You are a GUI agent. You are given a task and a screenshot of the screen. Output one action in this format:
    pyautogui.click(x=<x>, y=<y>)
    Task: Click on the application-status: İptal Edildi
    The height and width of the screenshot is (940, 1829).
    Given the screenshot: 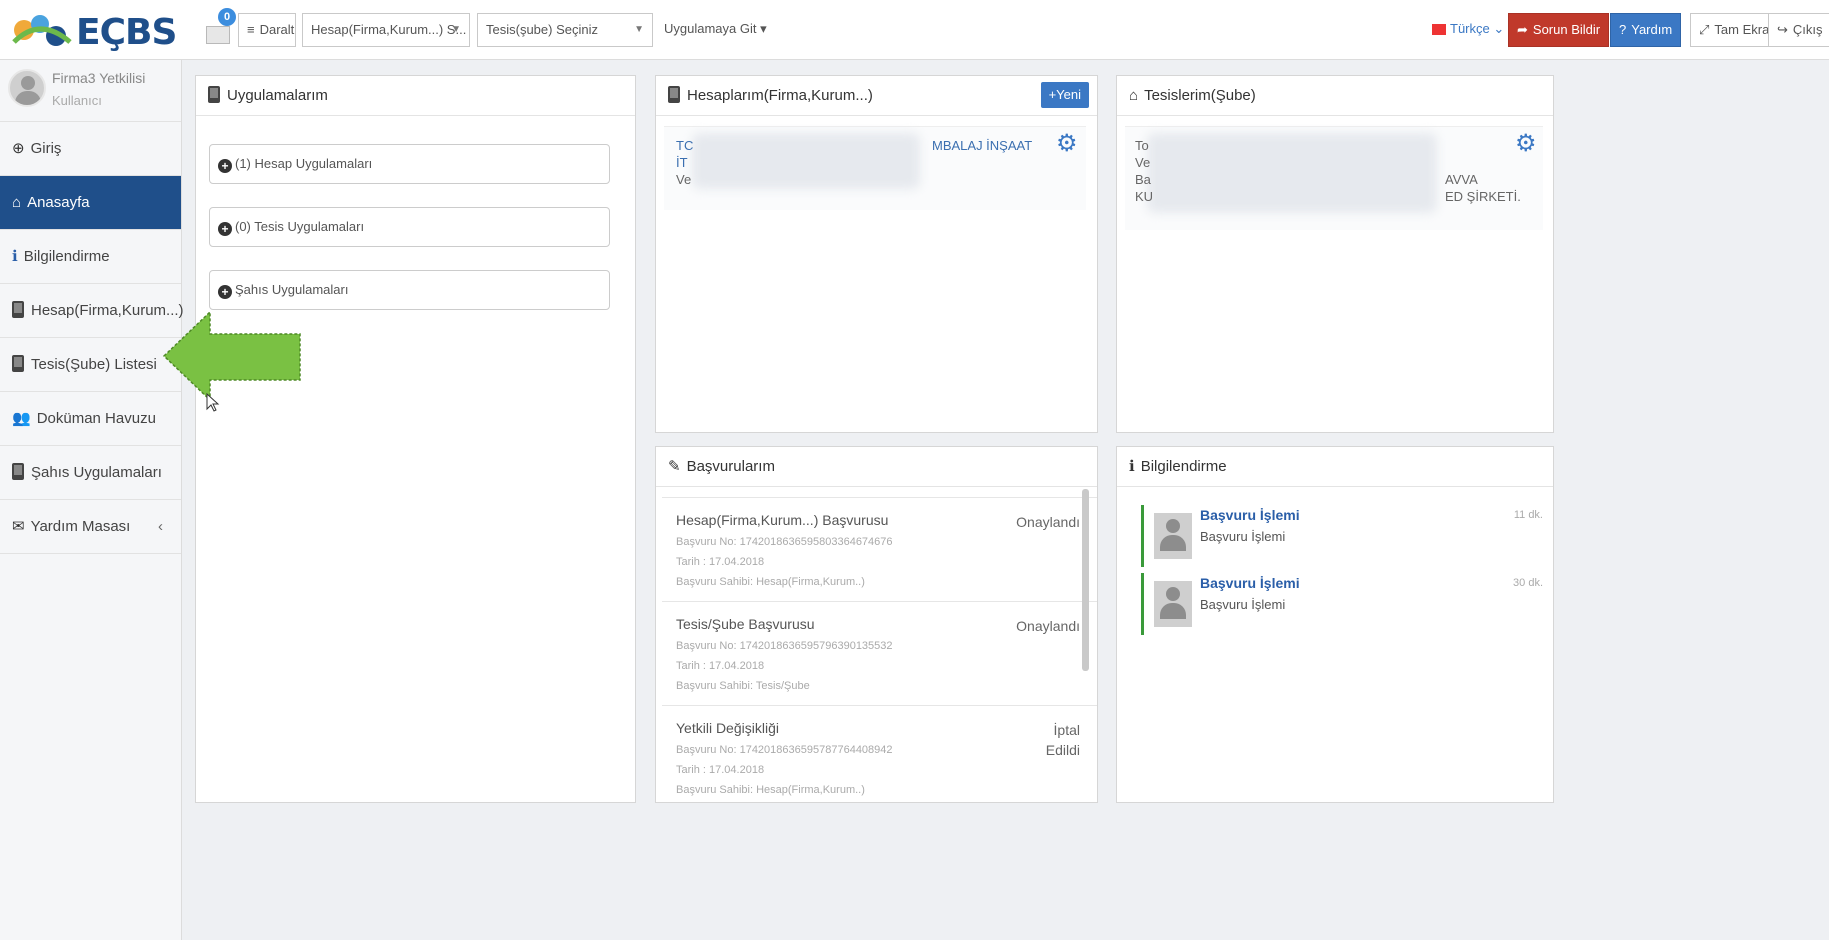 What is the action you would take?
    pyautogui.click(x=1063, y=740)
    